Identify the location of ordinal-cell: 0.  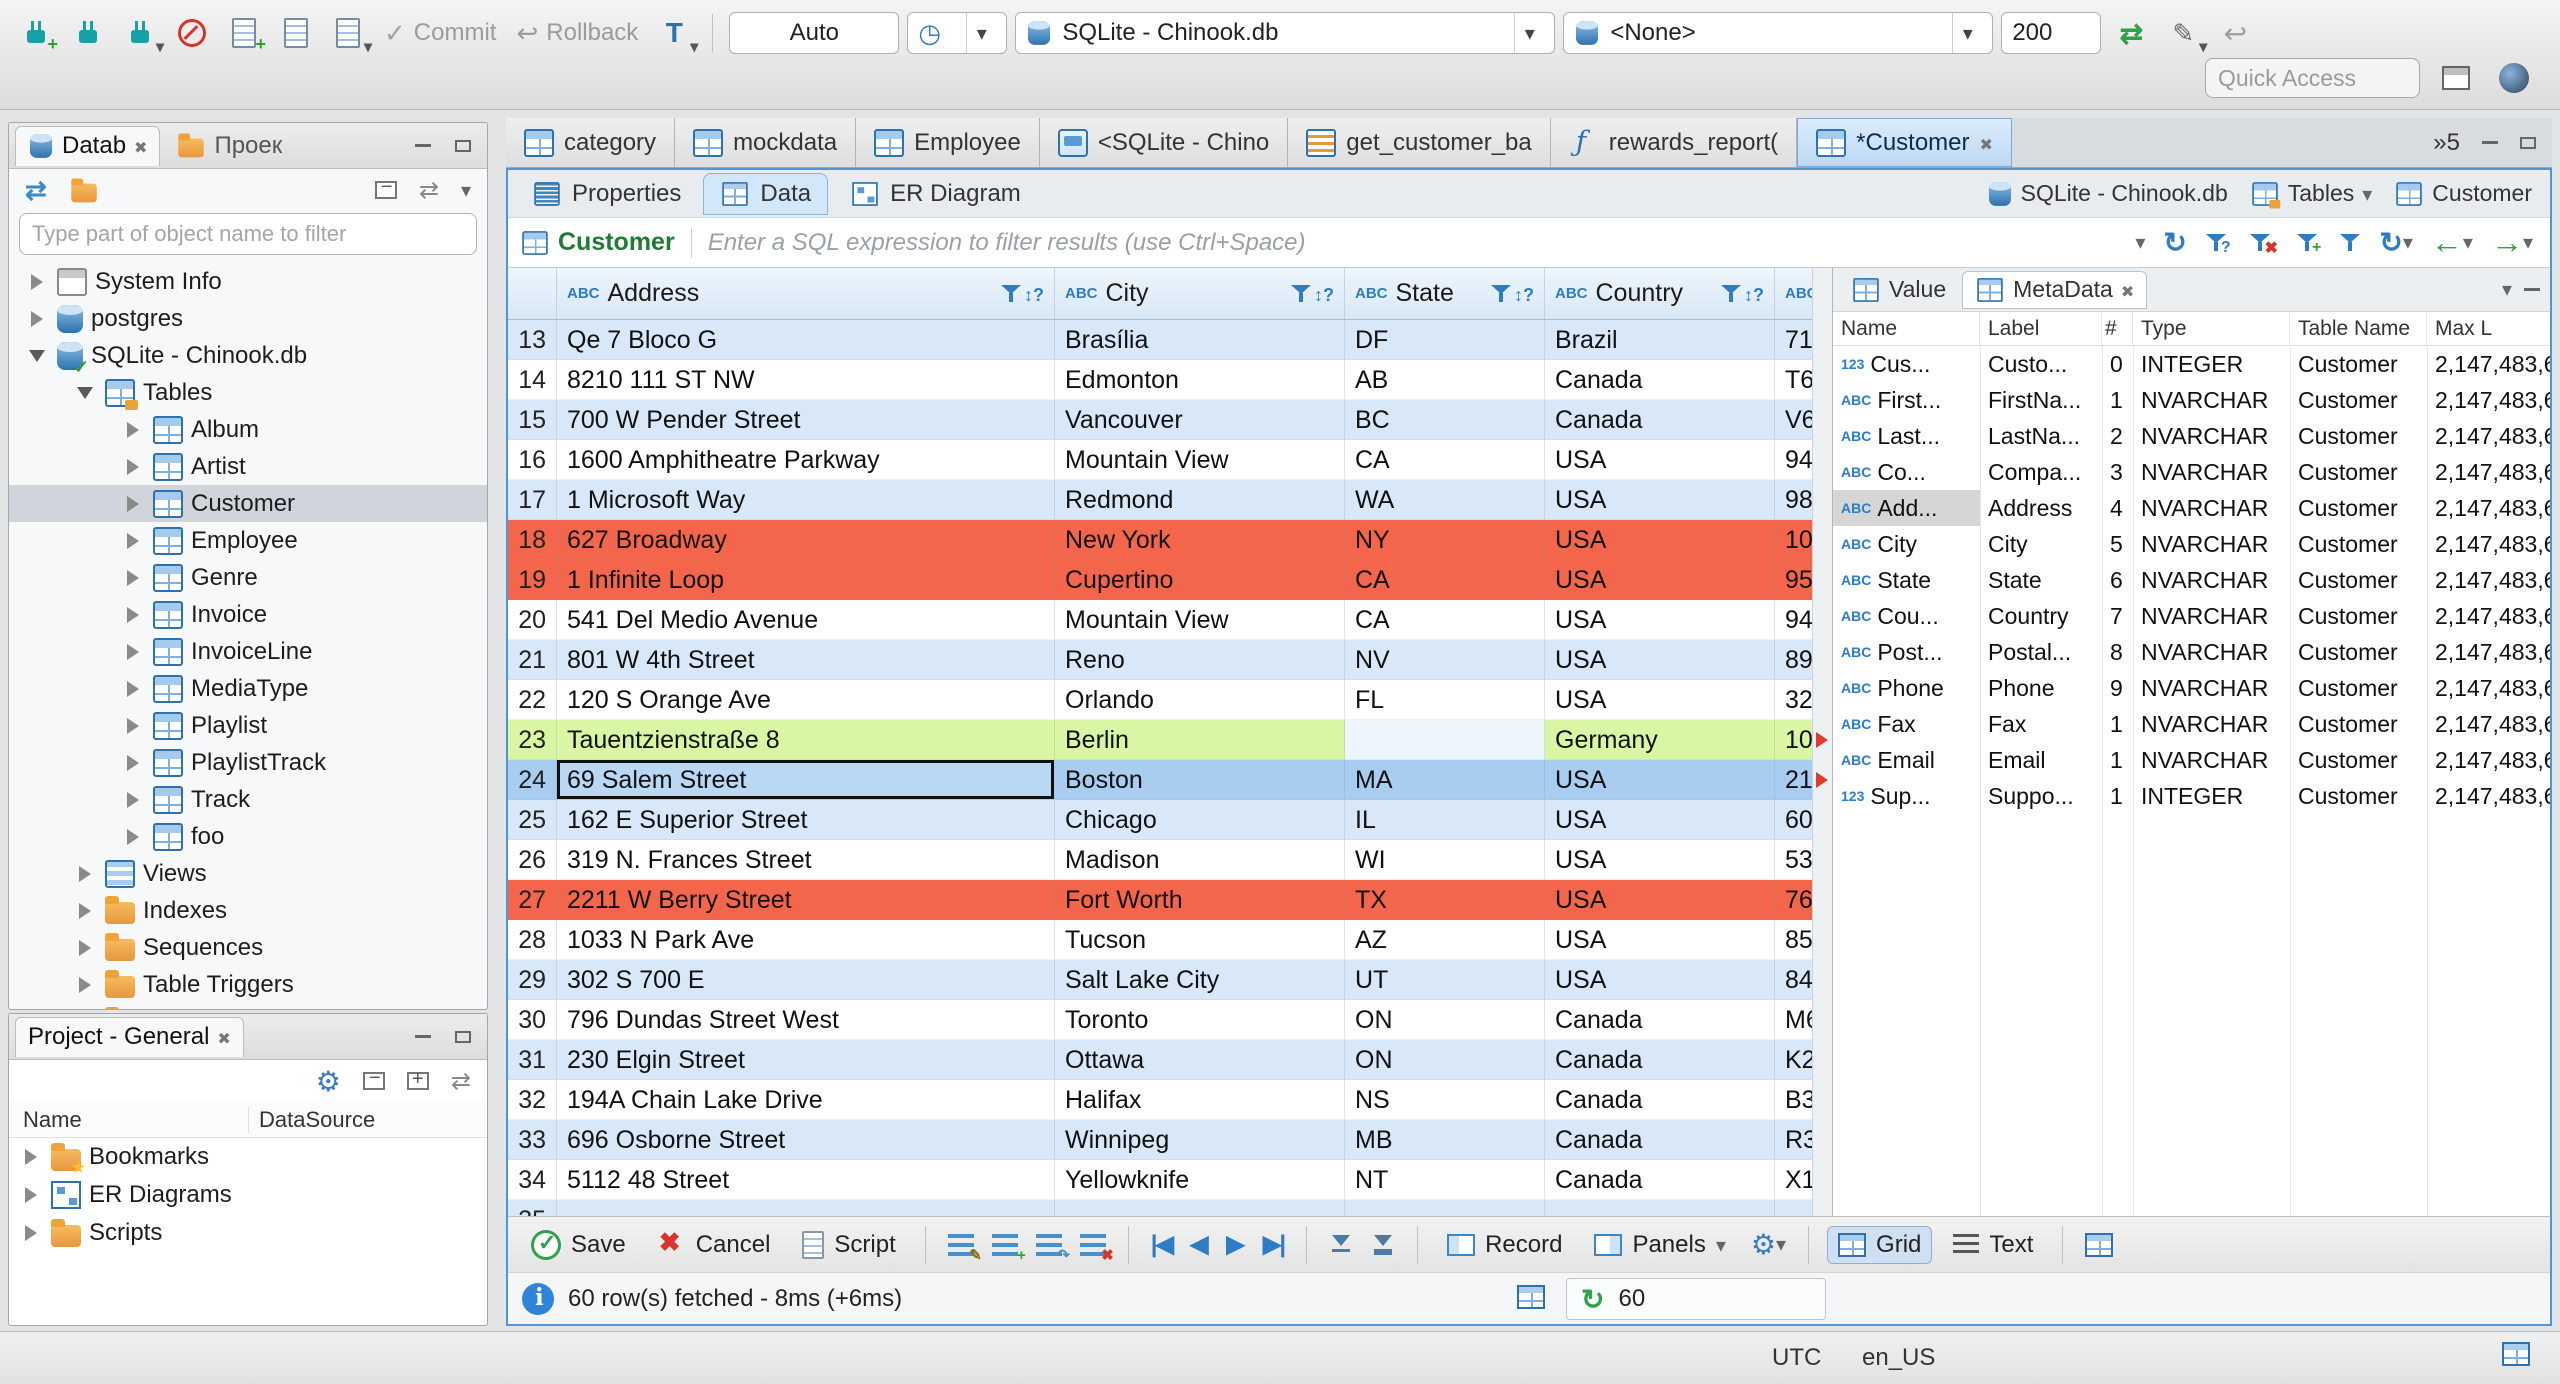
(2117, 364).